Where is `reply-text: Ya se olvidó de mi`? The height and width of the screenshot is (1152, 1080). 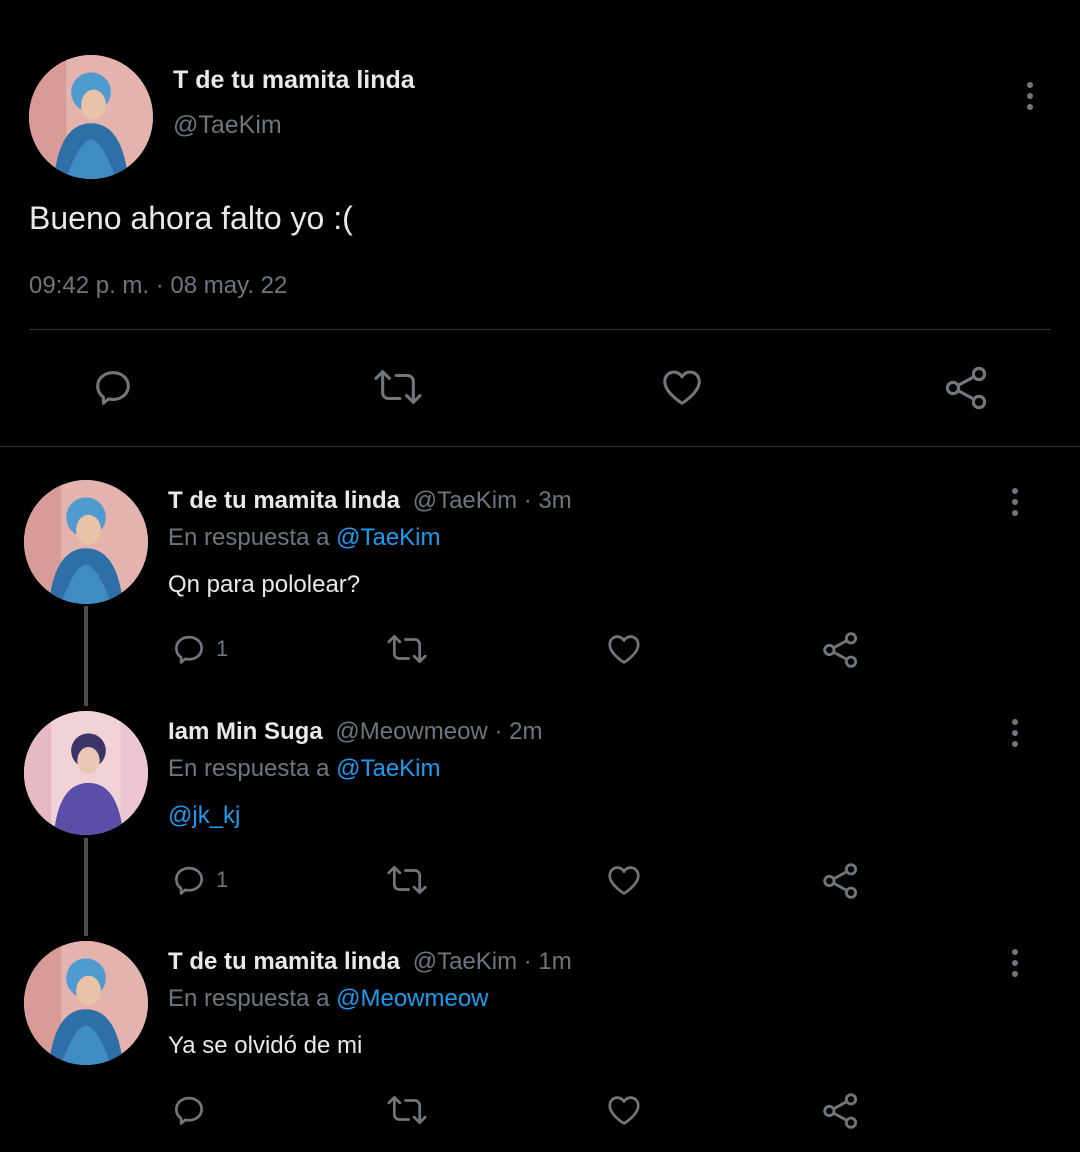 reply-text: Ya se olvidó de mi is located at coordinates (265, 1045).